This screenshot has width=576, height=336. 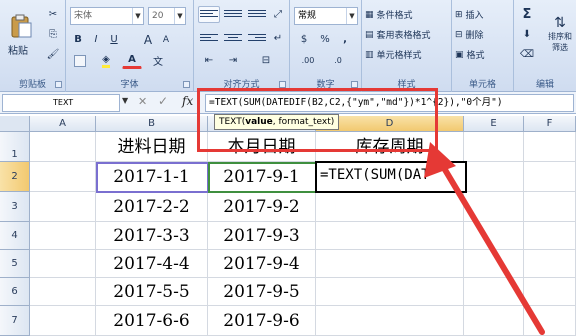 What do you see at coordinates (440, 160) in the screenshot?
I see `arrow-head-icon` at bounding box center [440, 160].